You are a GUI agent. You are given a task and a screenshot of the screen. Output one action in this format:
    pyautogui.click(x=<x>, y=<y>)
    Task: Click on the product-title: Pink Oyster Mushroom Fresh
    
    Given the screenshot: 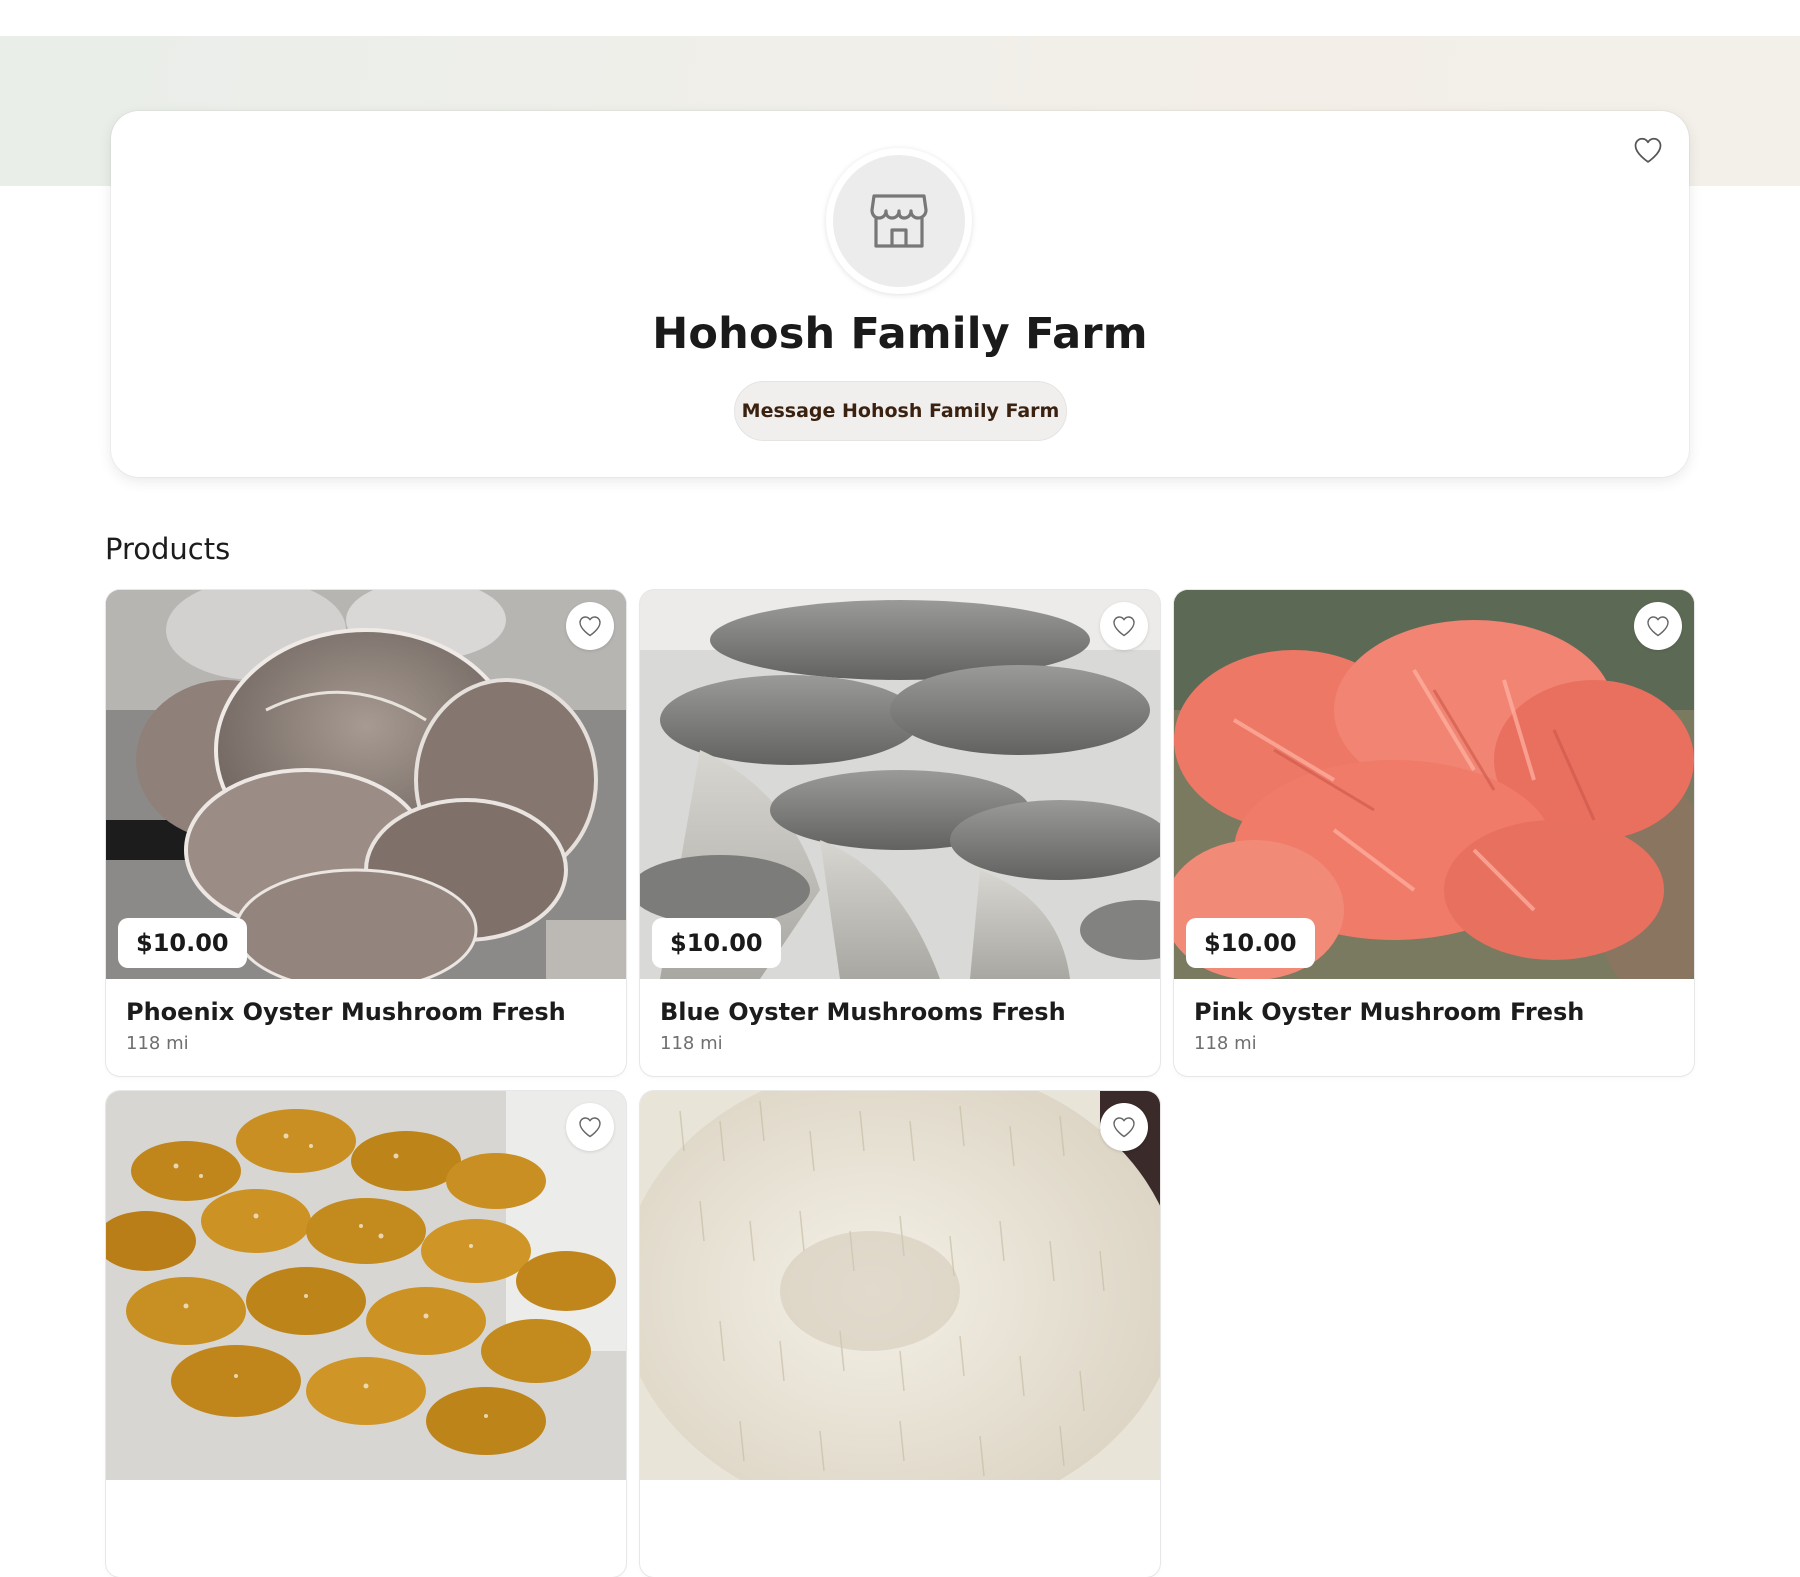 What is the action you would take?
    pyautogui.click(x=1389, y=1012)
    